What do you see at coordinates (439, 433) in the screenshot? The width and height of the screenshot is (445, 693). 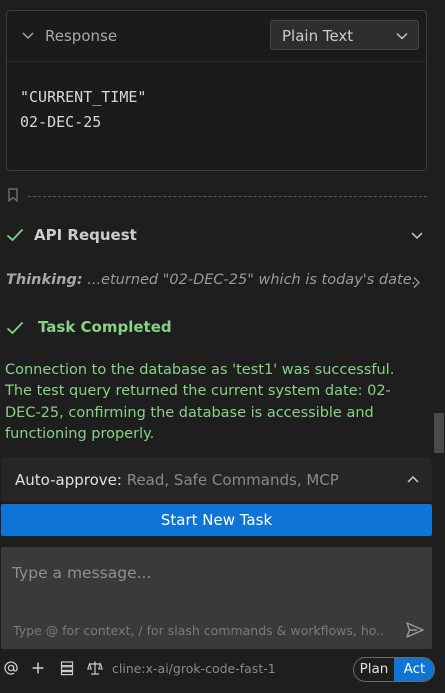 I see `scrollbar-thumb` at bounding box center [439, 433].